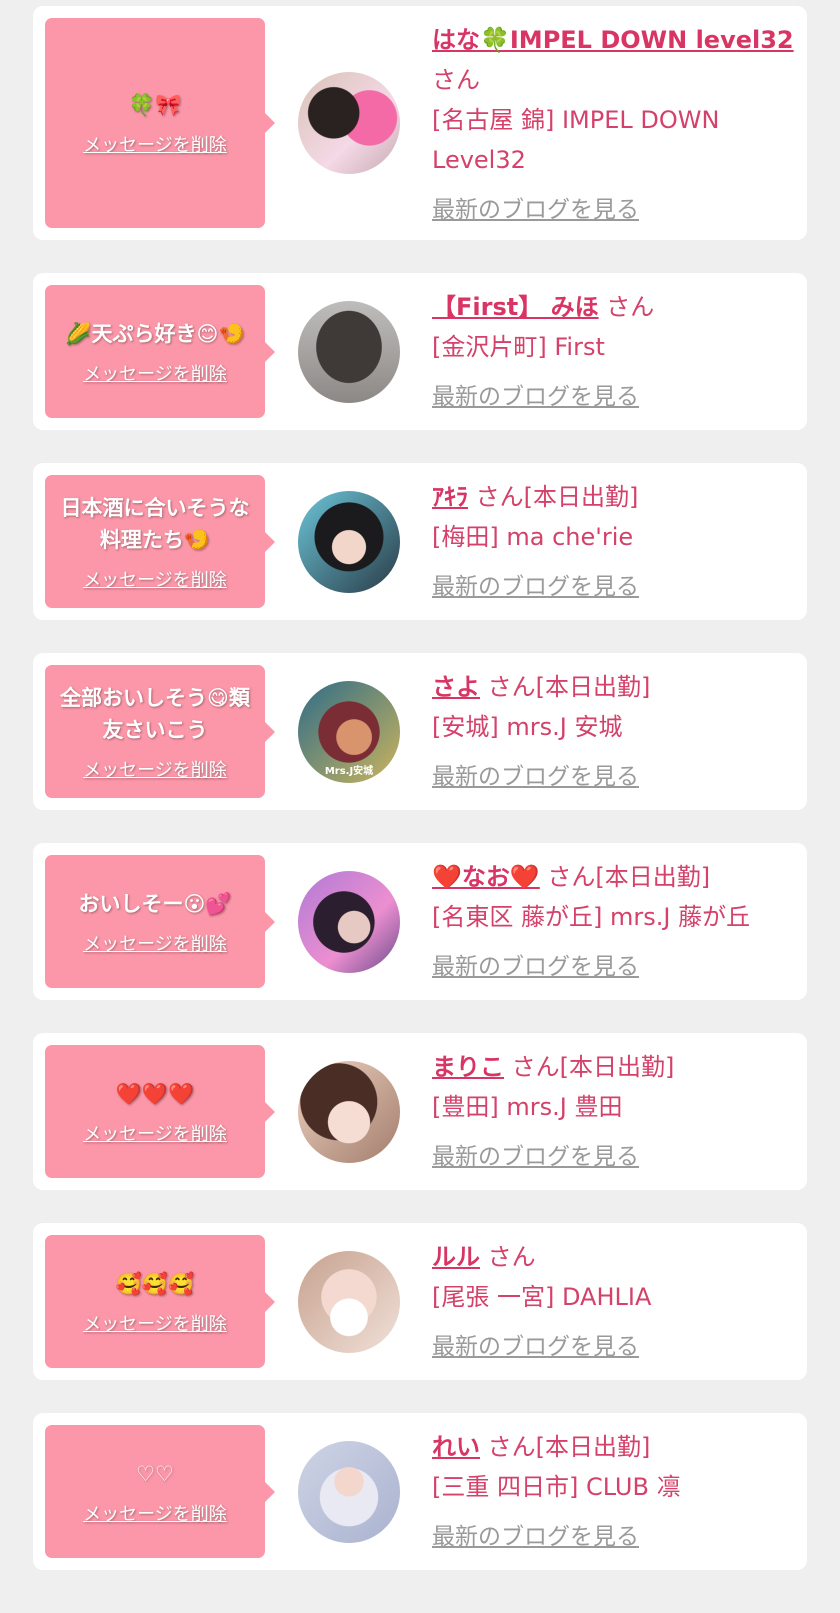 The height and width of the screenshot is (1613, 840). Describe the element at coordinates (160, 1301) in the screenshot. I see `message-bubble: 🥰🥰🥰 メッセージを削除` at that location.